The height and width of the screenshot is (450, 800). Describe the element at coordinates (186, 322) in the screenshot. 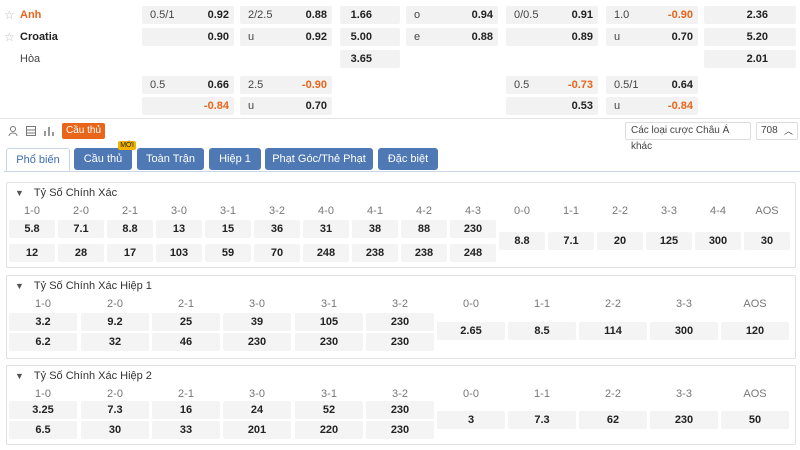

I see `score-odds: 25` at that location.